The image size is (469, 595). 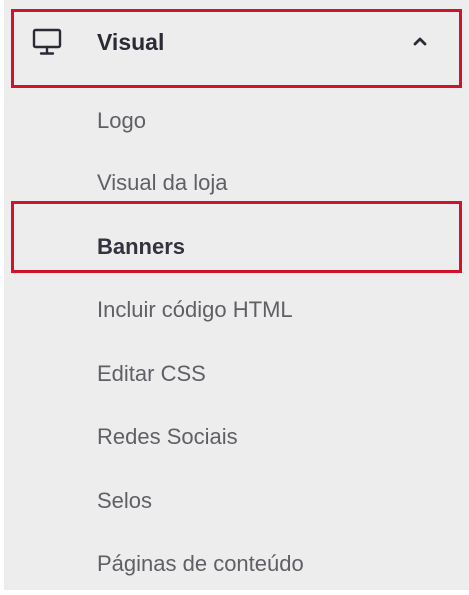 I want to click on menu-item-visual-da-loja: Visual da loja, so click(x=162, y=183).